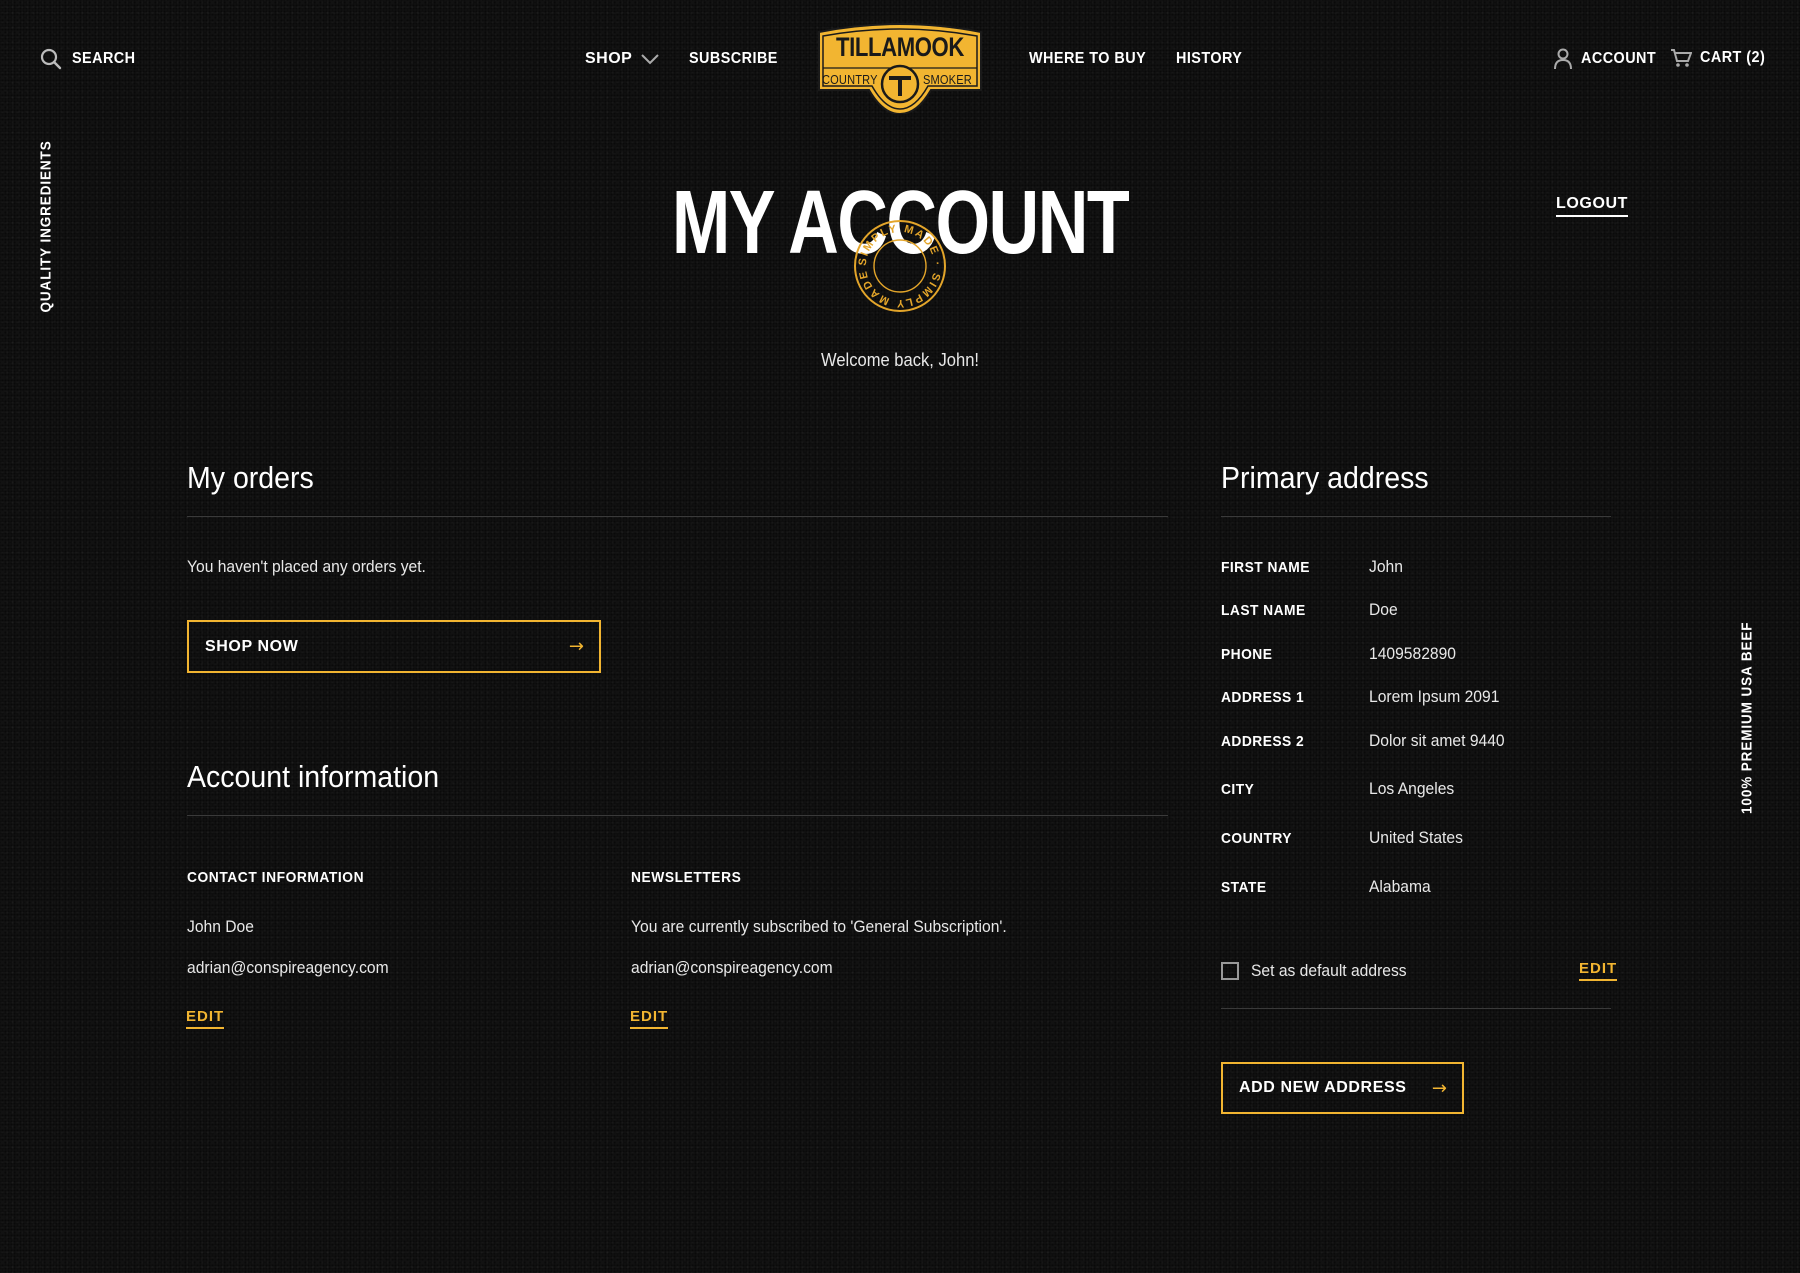 This screenshot has height=1273, width=1800. Describe the element at coordinates (733, 59) in the screenshot. I see `nav-subscribe: SUBSCRIBE` at that location.